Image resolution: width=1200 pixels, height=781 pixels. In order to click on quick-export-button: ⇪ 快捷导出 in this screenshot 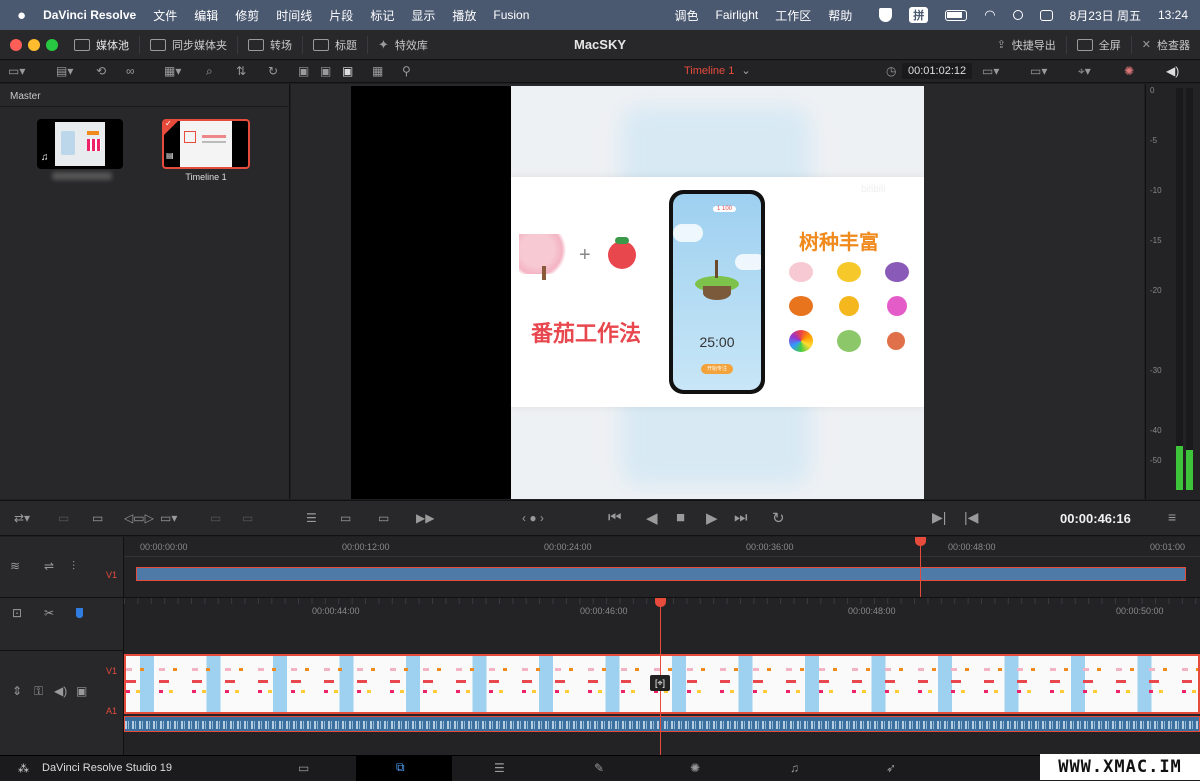, I will do `click(1026, 45)`.